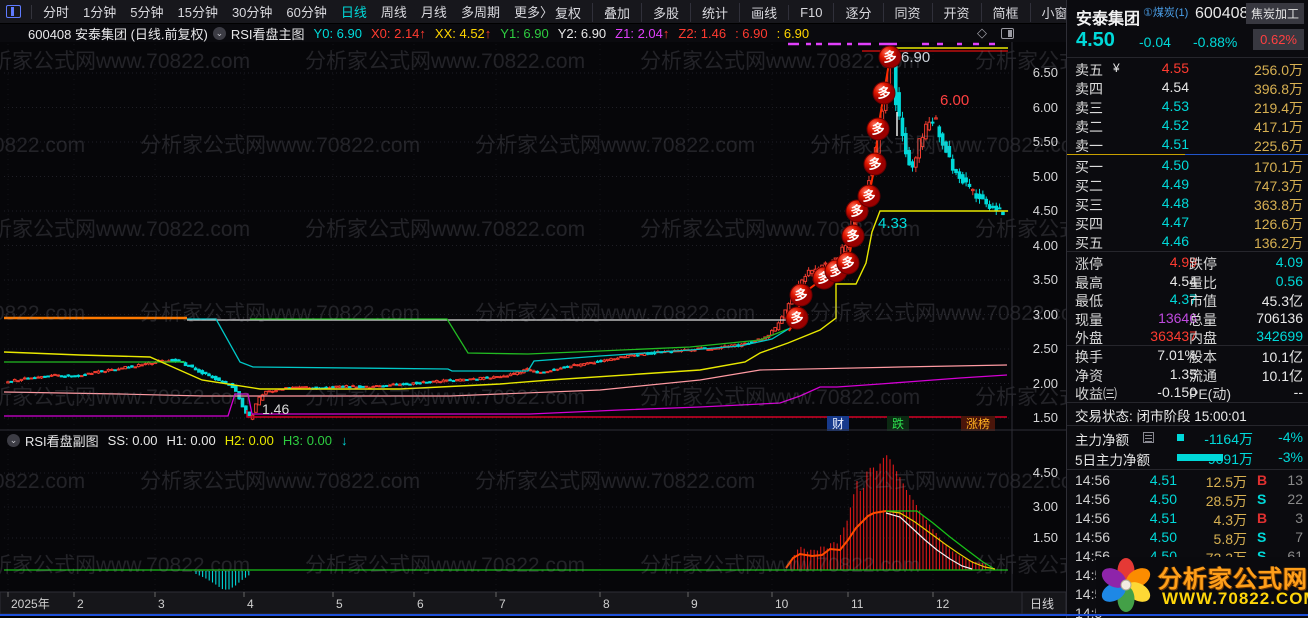 The image size is (1308, 618). I want to click on tick-row-0: 14:56 4.51 12.5万 B 13, so click(1187, 480).